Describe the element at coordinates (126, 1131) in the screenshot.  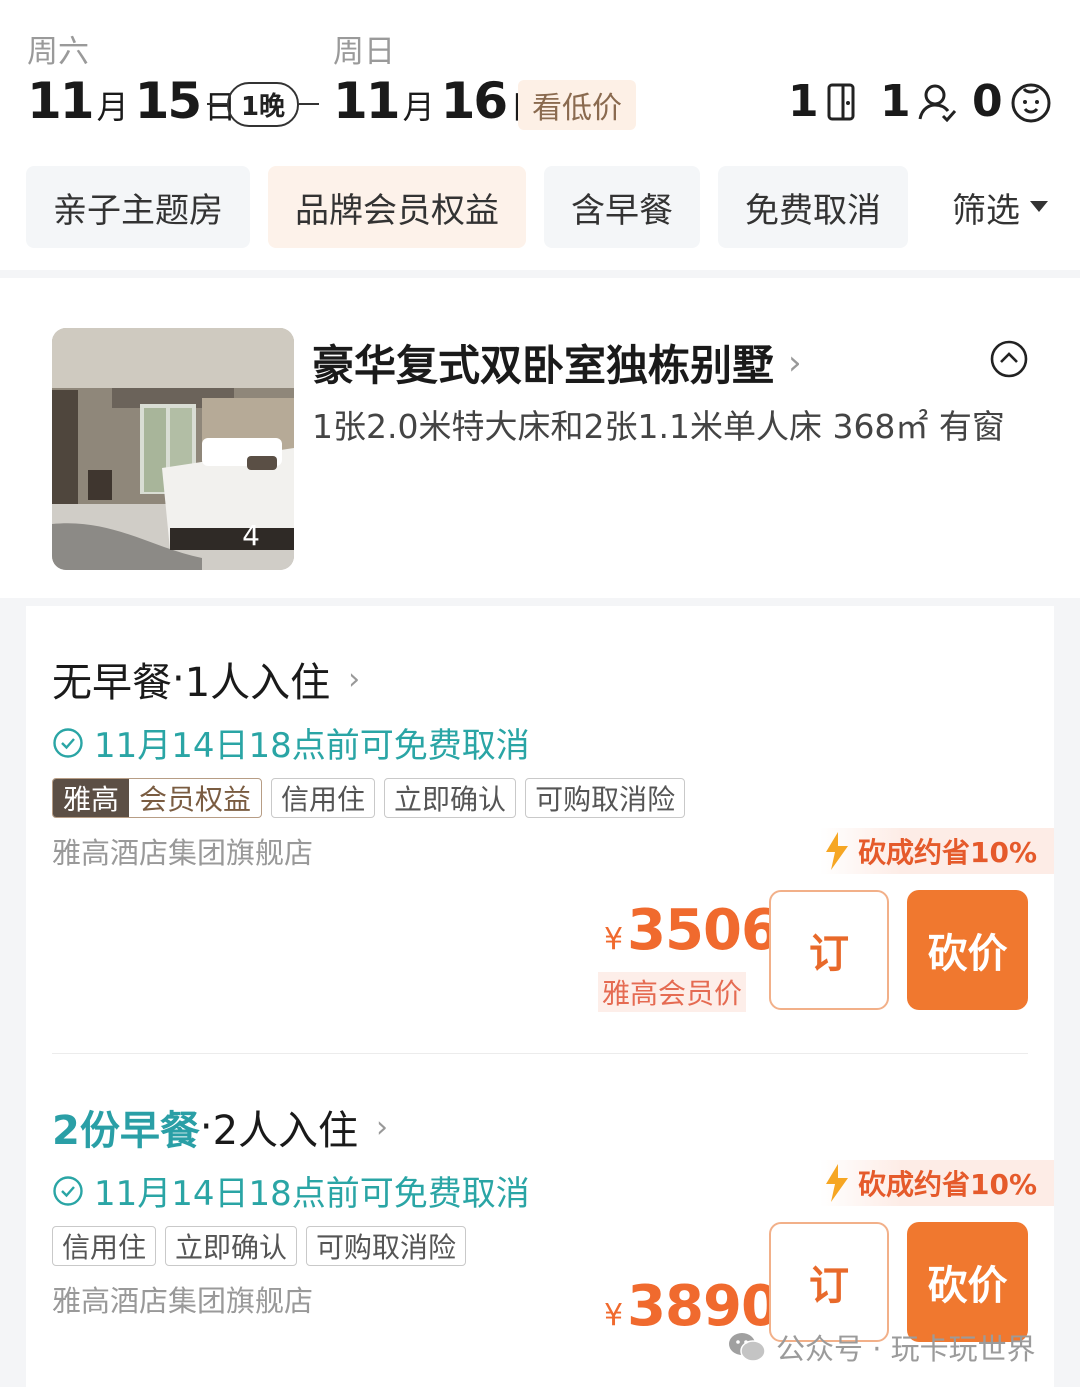
I see `rate-plan-2-meal: 2份早餐` at that location.